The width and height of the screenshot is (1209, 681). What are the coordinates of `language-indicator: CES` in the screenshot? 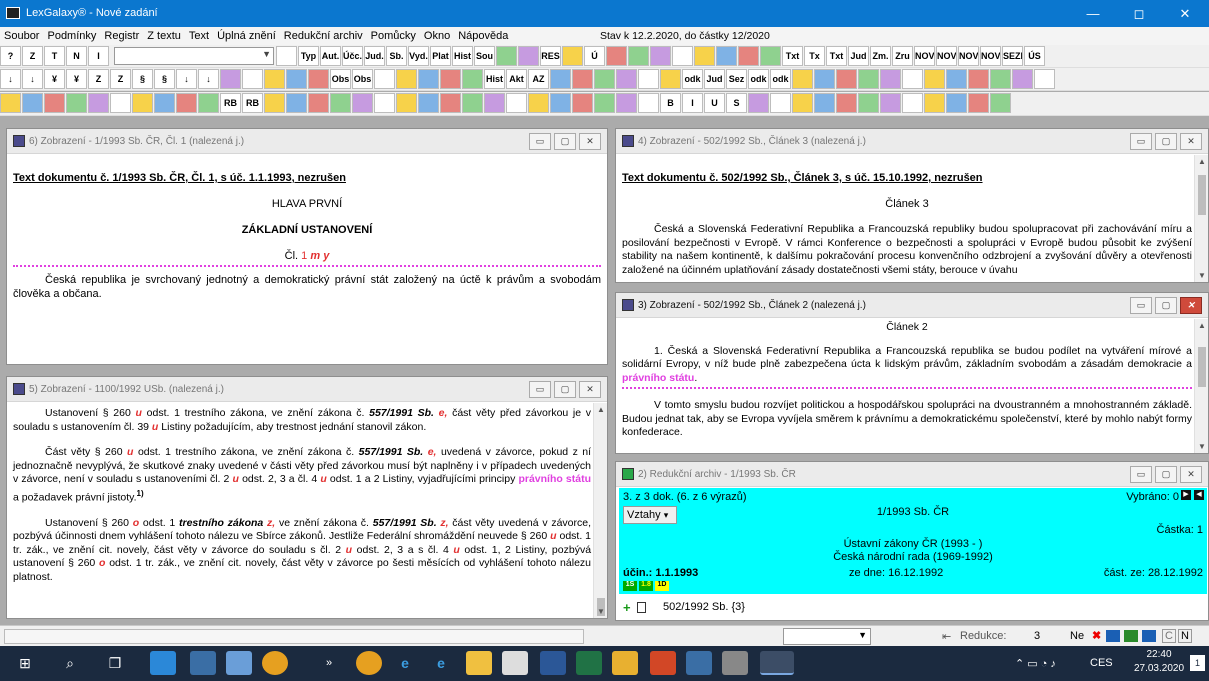 It's located at (1101, 663).